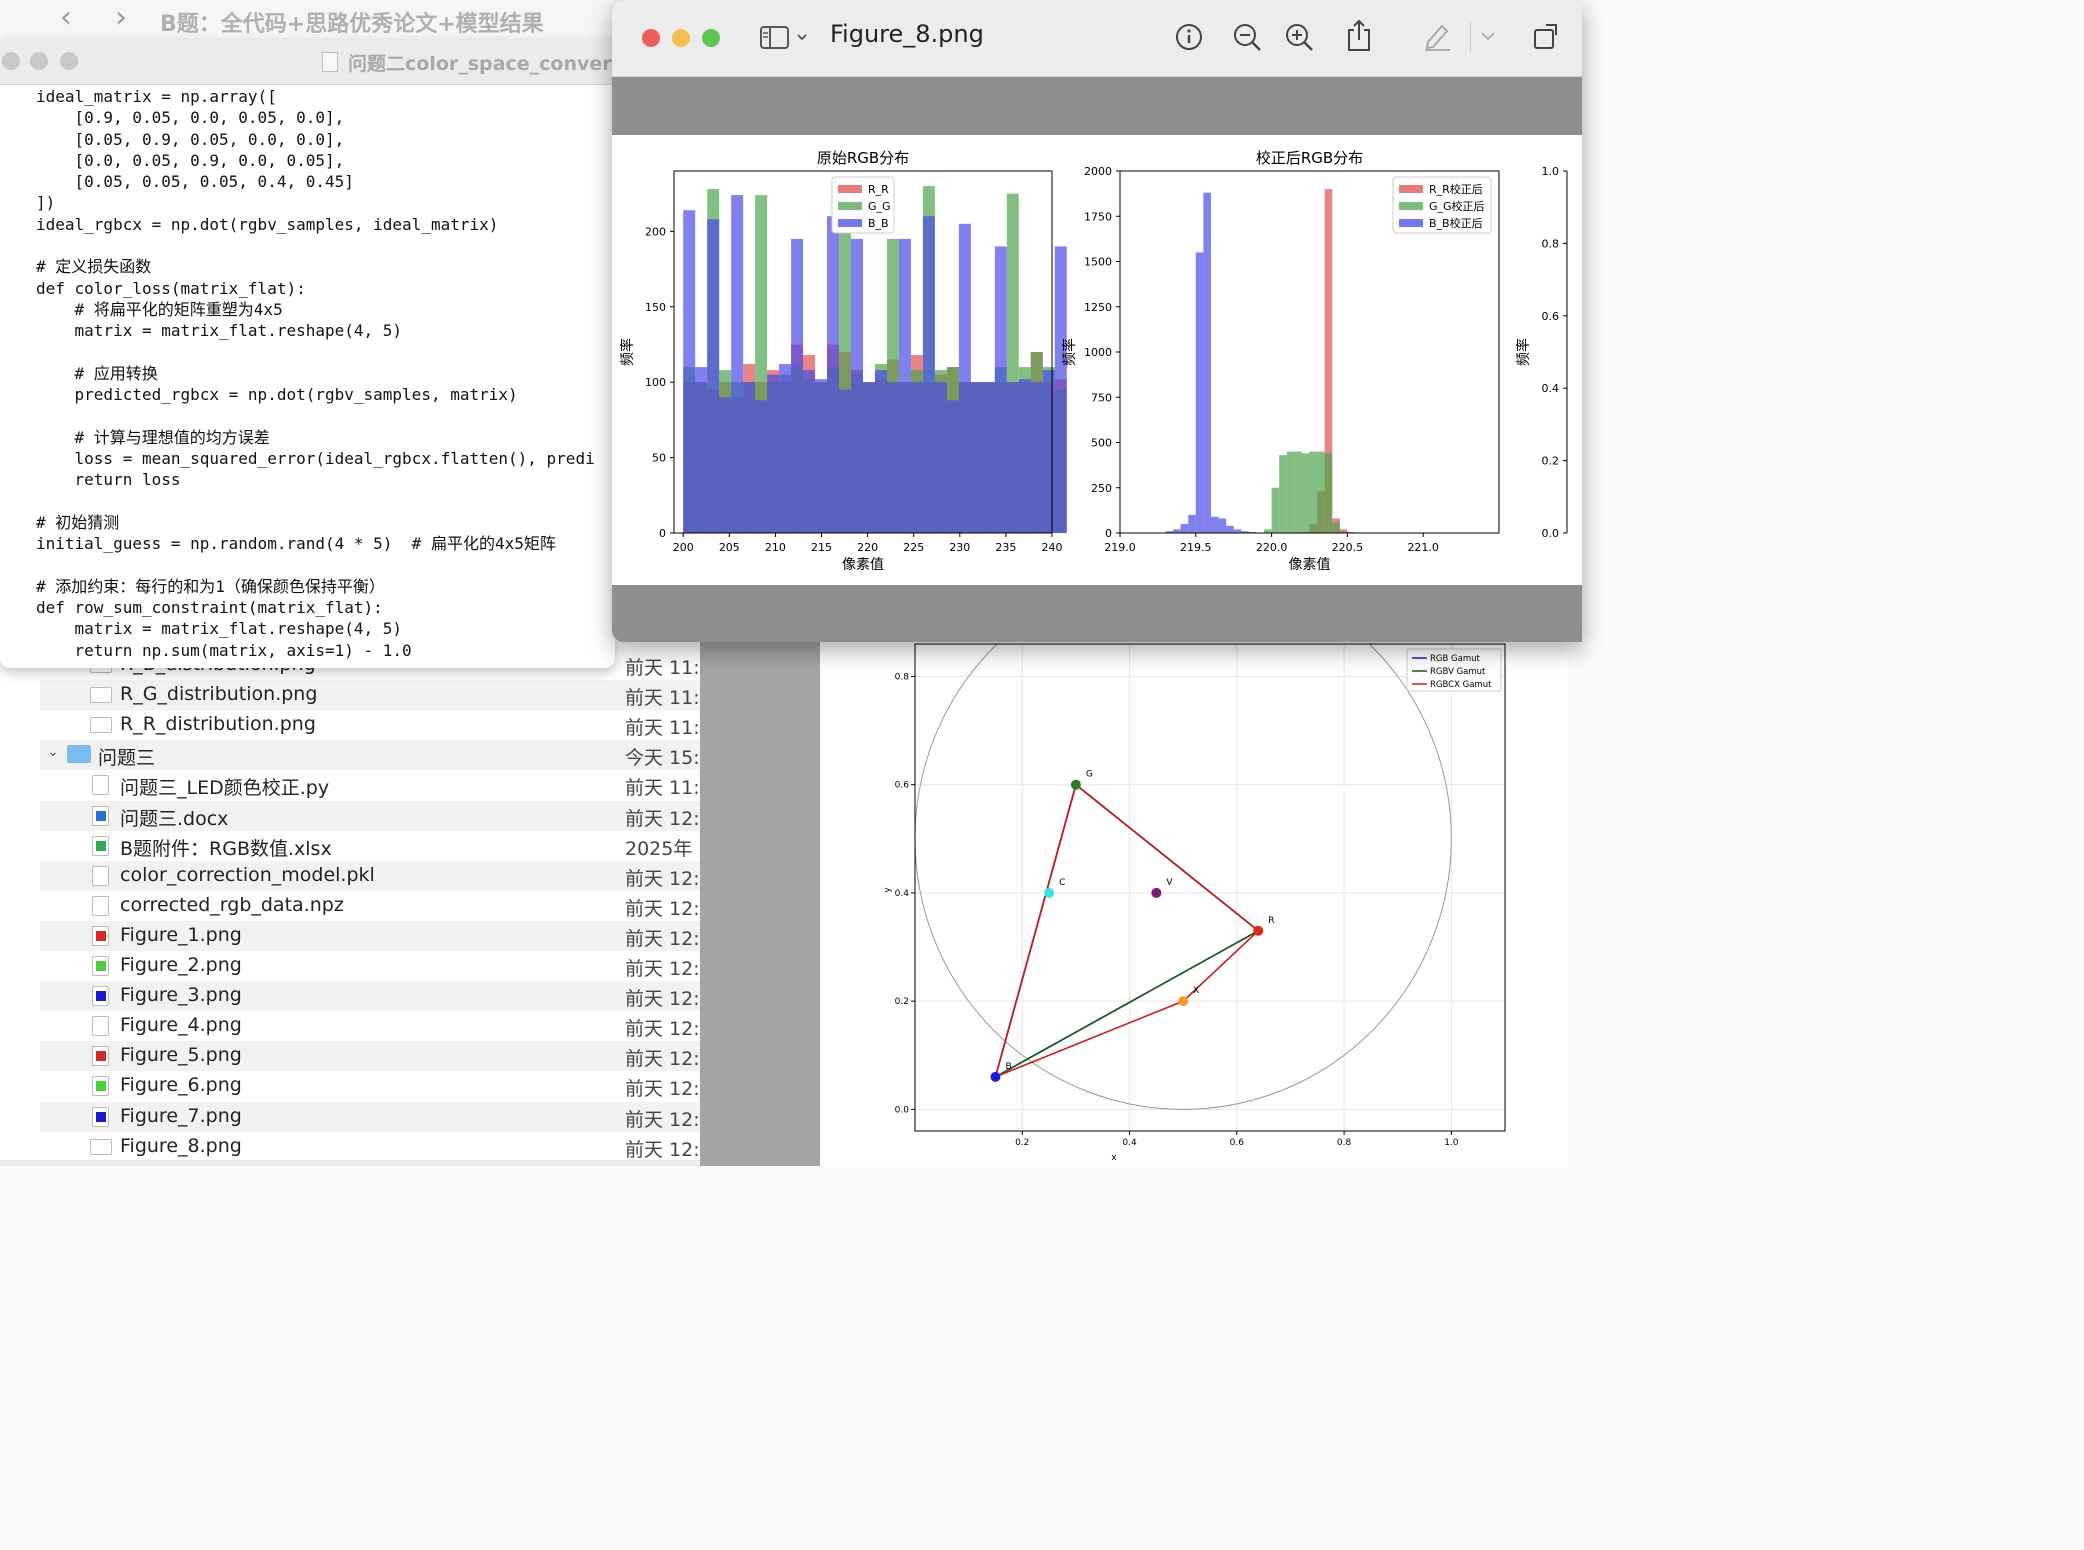 This screenshot has width=2084, height=1550. I want to click on back-icon: ‹, so click(66, 18).